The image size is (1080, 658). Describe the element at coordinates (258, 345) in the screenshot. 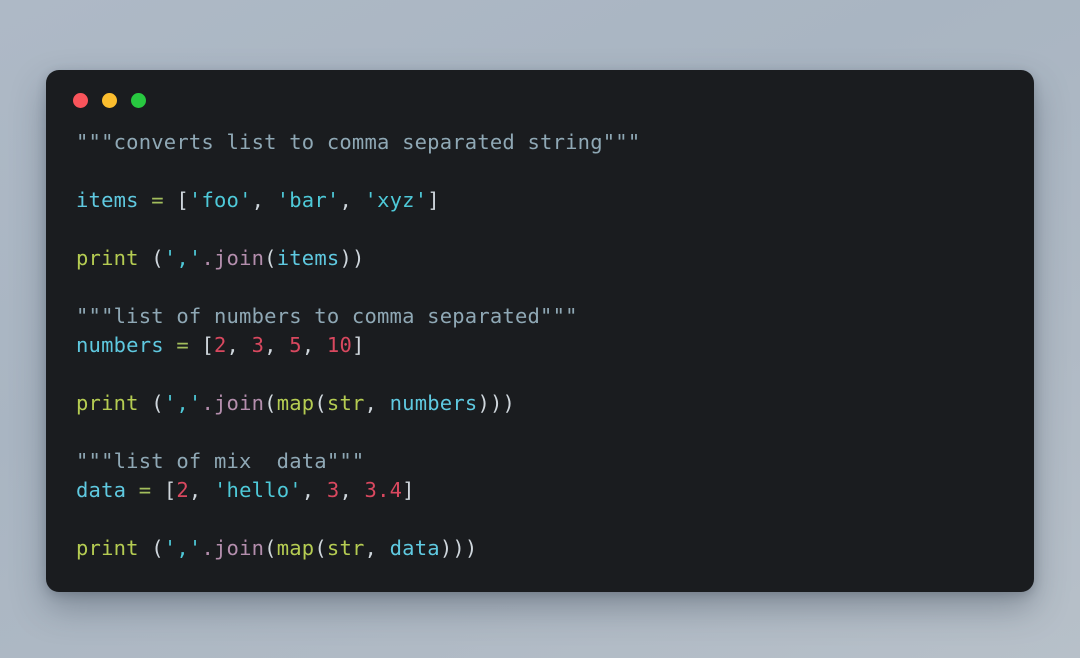

I see `number-3: 3` at that location.